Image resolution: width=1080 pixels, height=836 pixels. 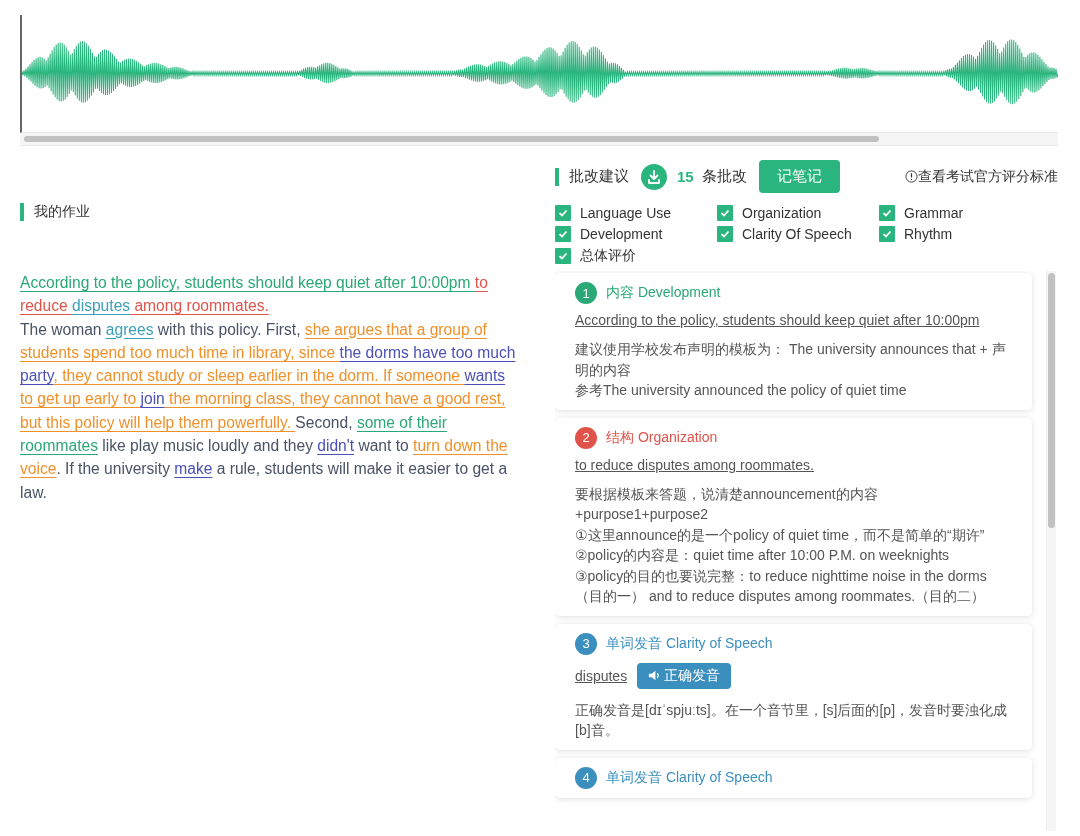 What do you see at coordinates (741, 390) in the screenshot?
I see `feedback-text: 参考The university announced the policy of quiet time` at bounding box center [741, 390].